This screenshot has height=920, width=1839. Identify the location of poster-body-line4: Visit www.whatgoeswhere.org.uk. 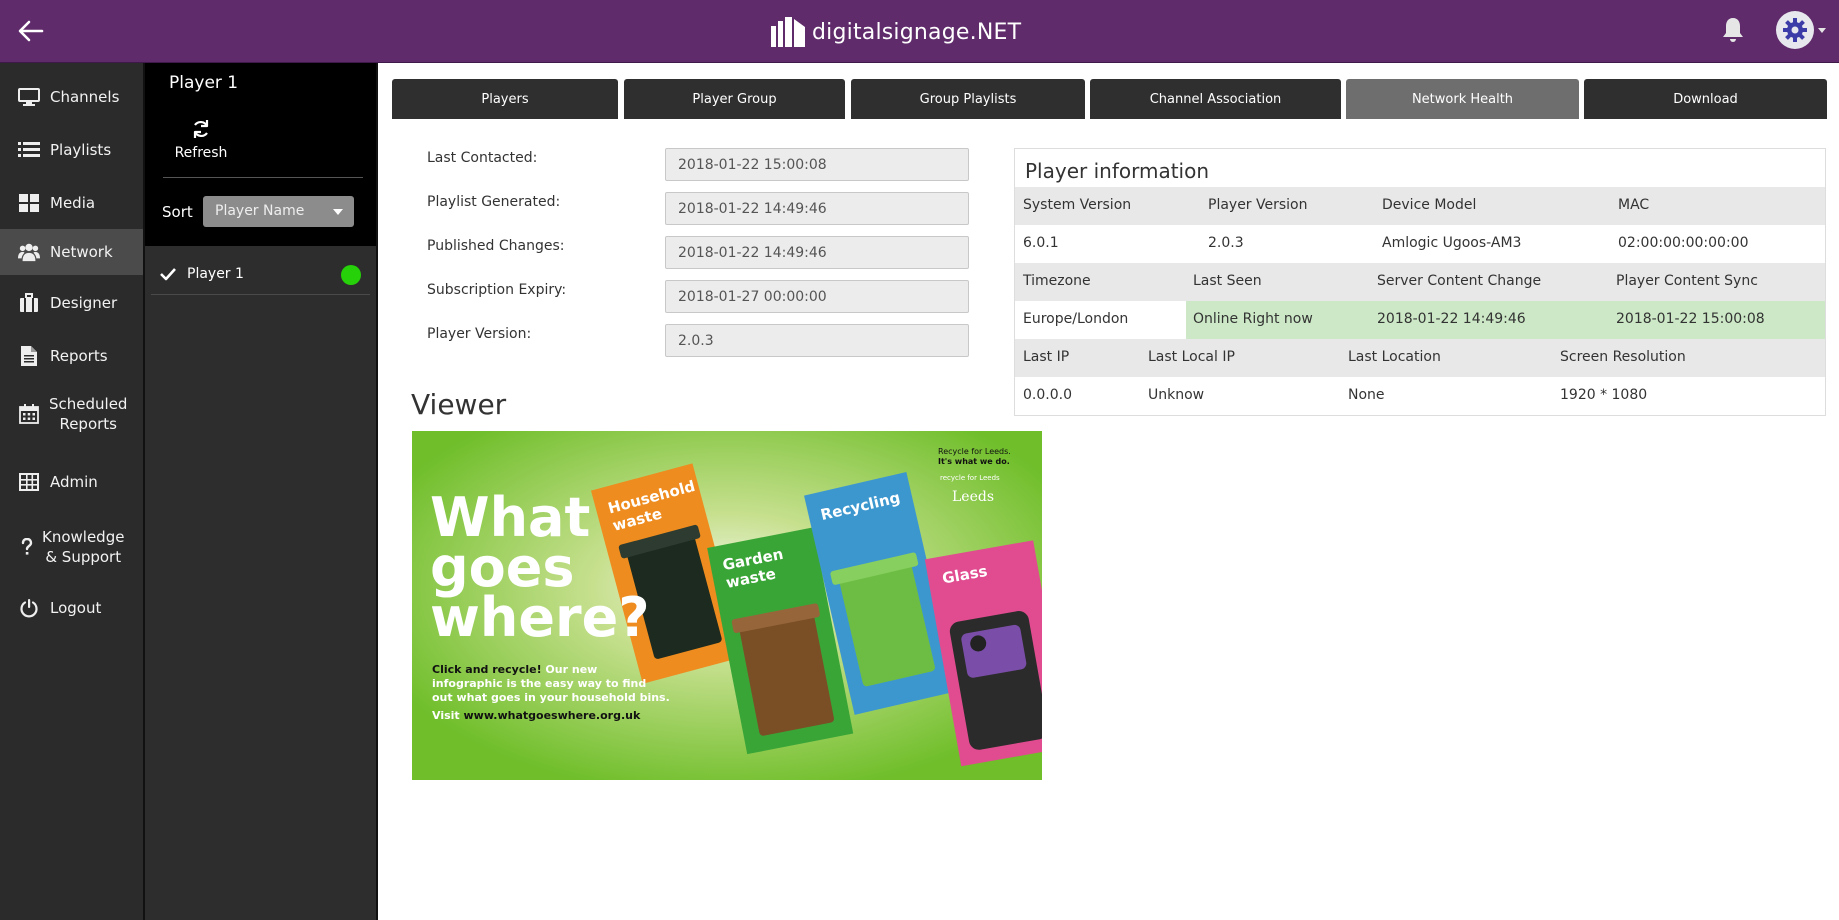
(536, 715).